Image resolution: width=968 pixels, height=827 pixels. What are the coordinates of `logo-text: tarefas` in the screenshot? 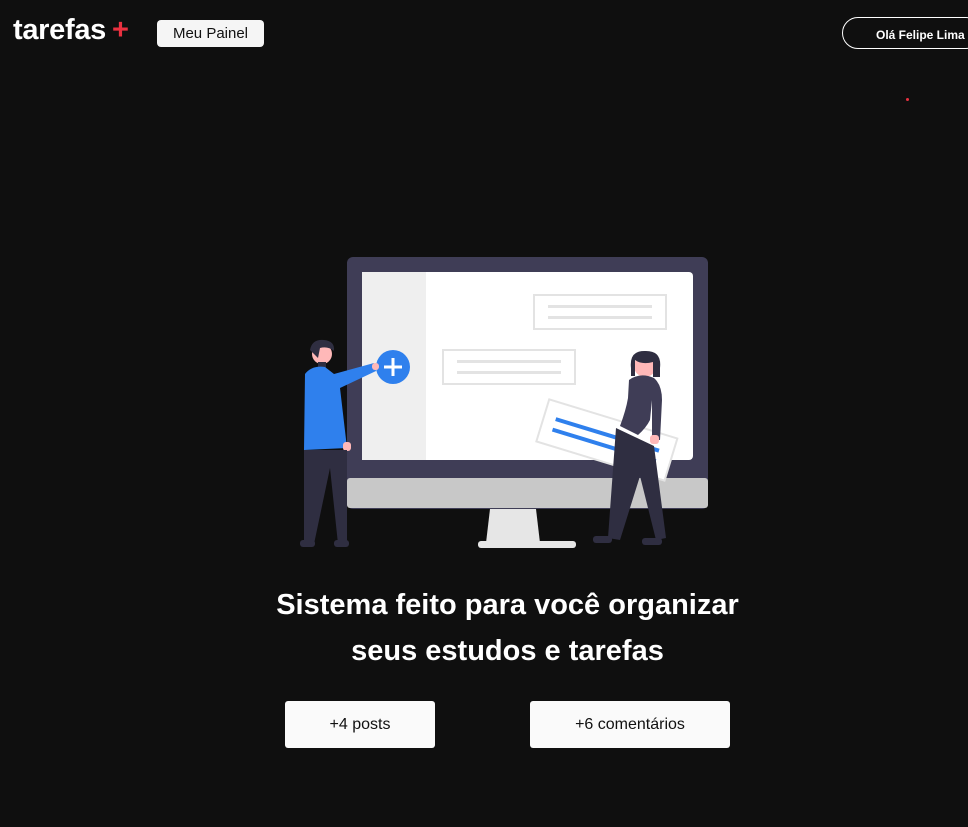 It's located at (60, 30).